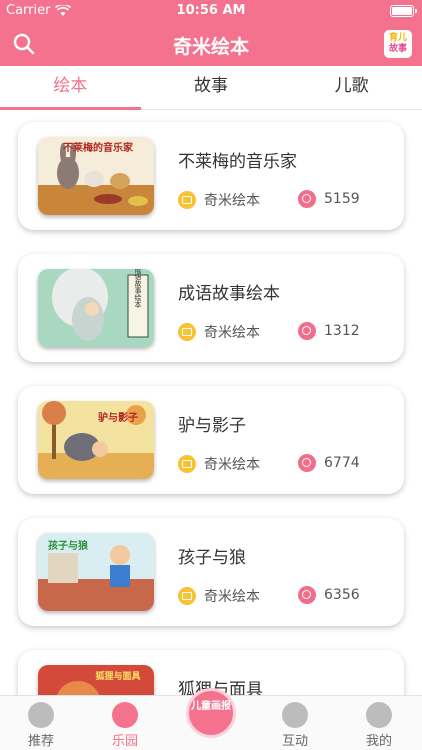 The width and height of the screenshot is (422, 750). What do you see at coordinates (211, 572) in the screenshot?
I see `book-card: 孩子与狼 孩子与狼 奇米绘本 6356` at bounding box center [211, 572].